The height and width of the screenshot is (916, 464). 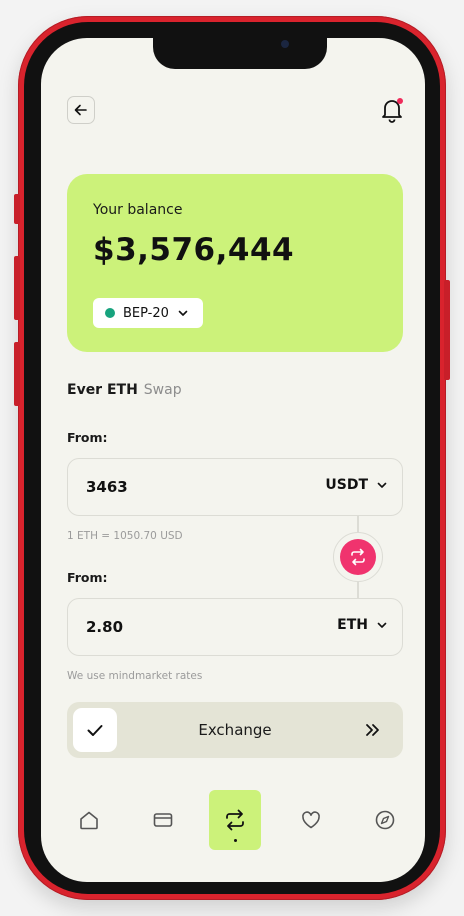 What do you see at coordinates (107, 487) in the screenshot?
I see `from-amount-value: 3463` at bounding box center [107, 487].